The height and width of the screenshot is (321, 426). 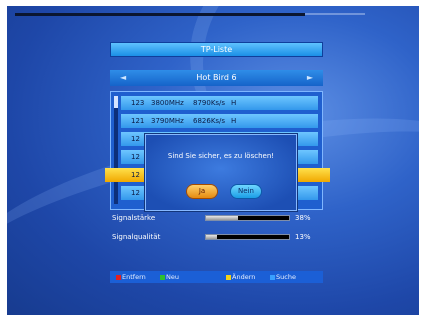 What do you see at coordinates (246, 191) in the screenshot?
I see `no-button: Nein` at bounding box center [246, 191].